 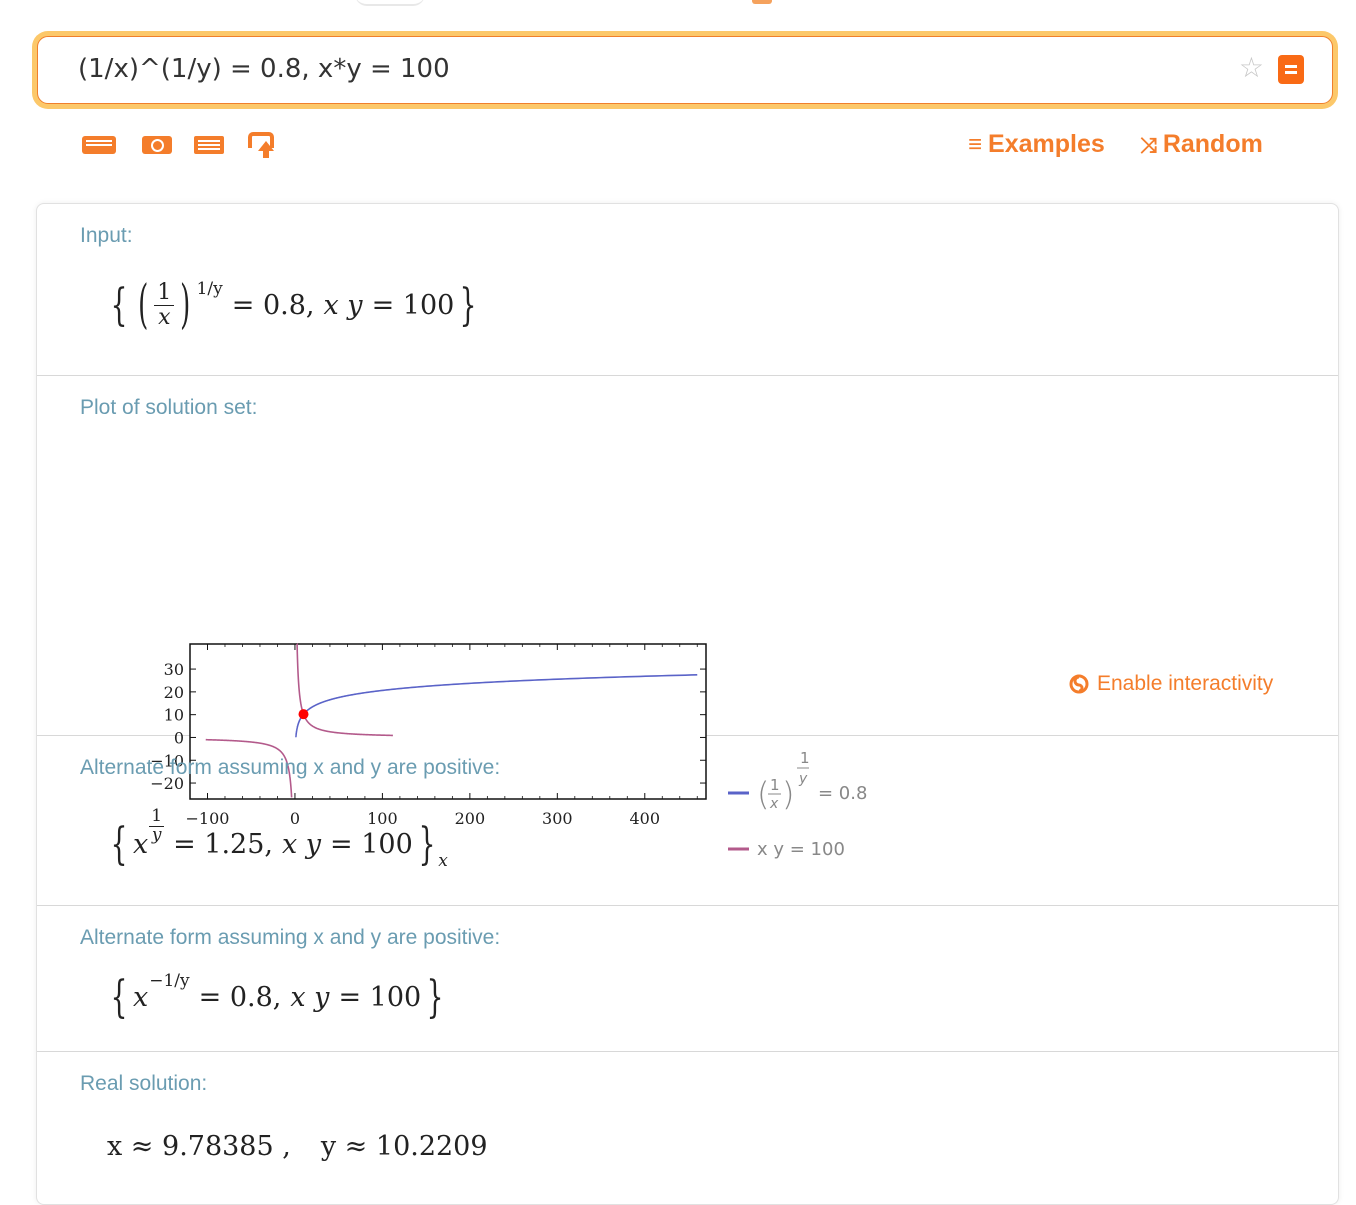 I want to click on intersection-point, so click(x=303, y=714).